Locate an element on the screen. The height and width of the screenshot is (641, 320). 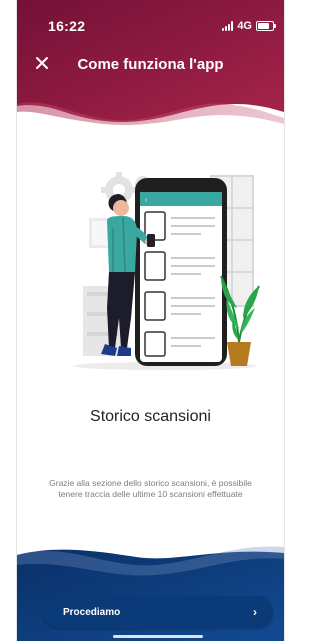
proceed-button: Procediamo › is located at coordinates (158, 612).